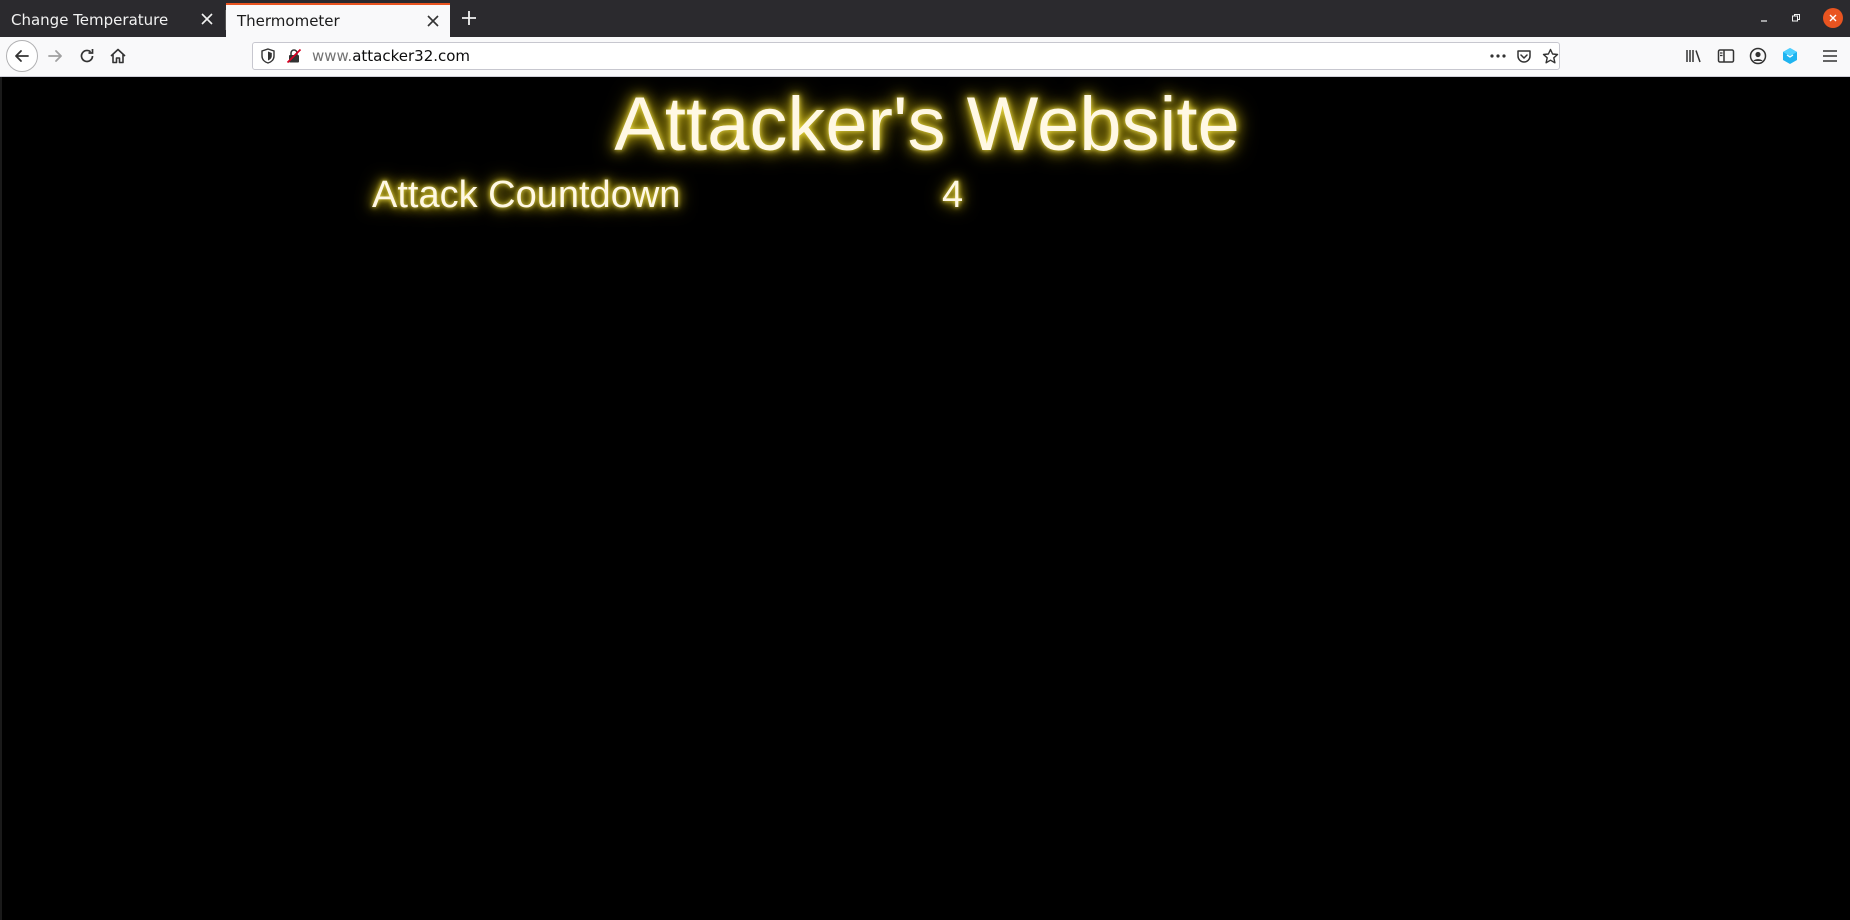  What do you see at coordinates (1790, 56) in the screenshot?
I see `extension-icon` at bounding box center [1790, 56].